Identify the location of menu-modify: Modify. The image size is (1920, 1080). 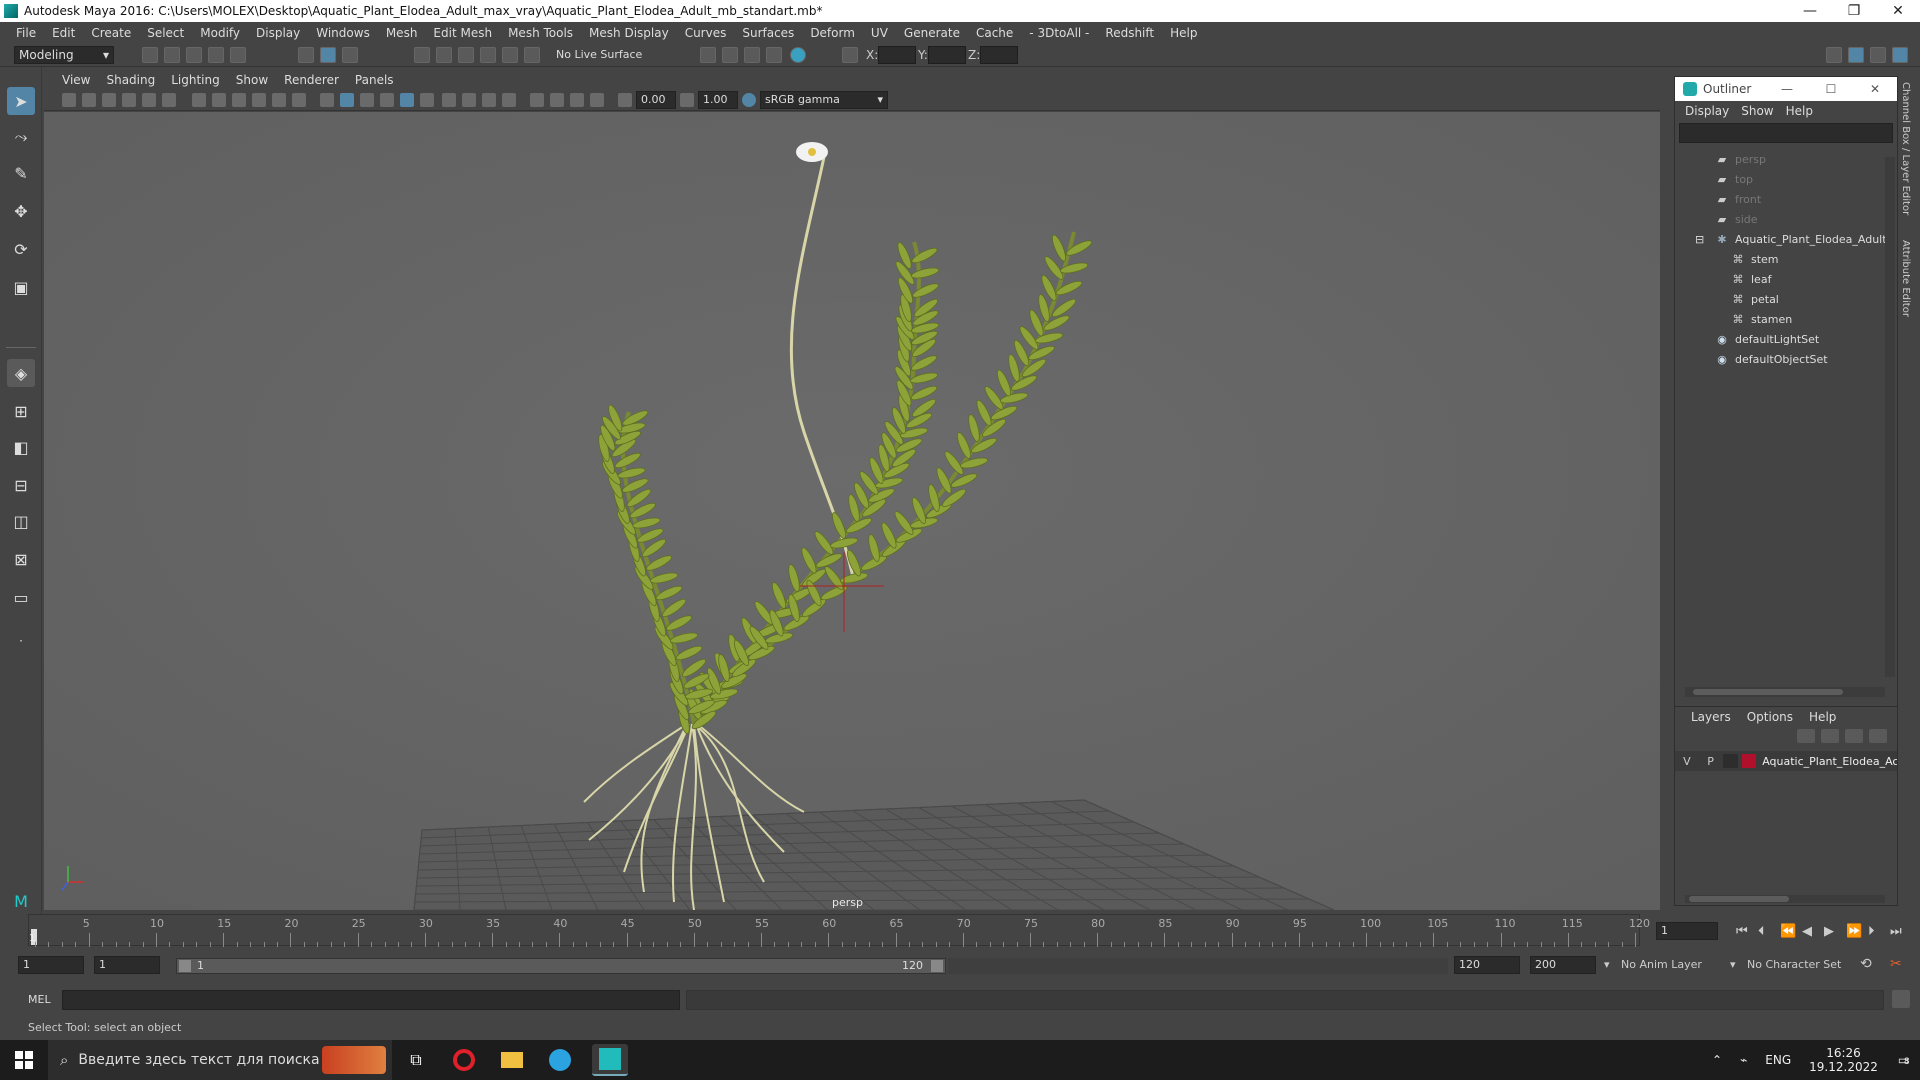
(220, 33).